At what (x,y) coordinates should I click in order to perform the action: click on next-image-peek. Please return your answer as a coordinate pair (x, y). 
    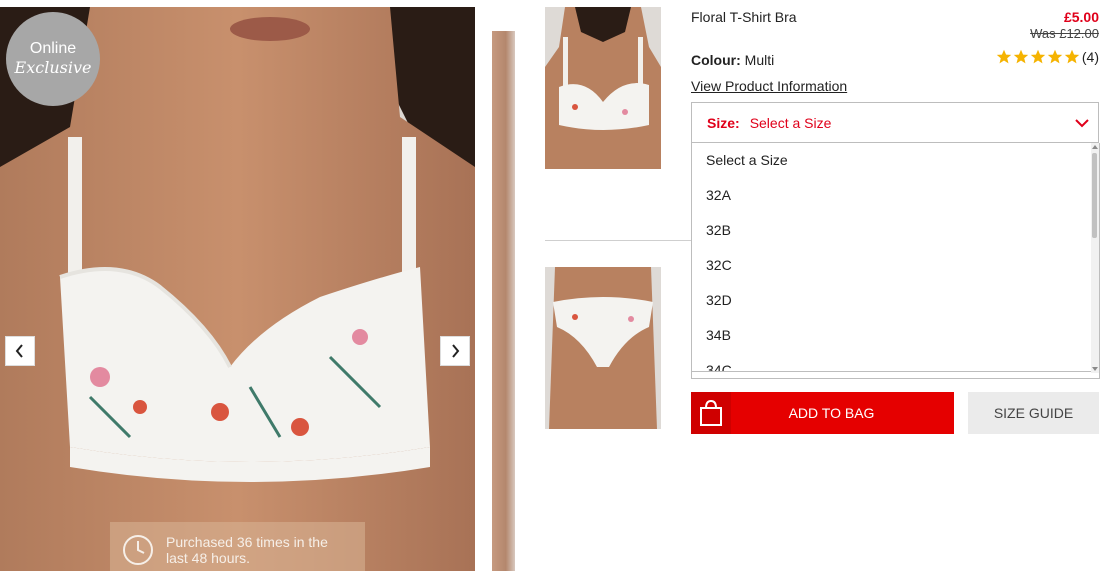
    Looking at the image, I should click on (503, 301).